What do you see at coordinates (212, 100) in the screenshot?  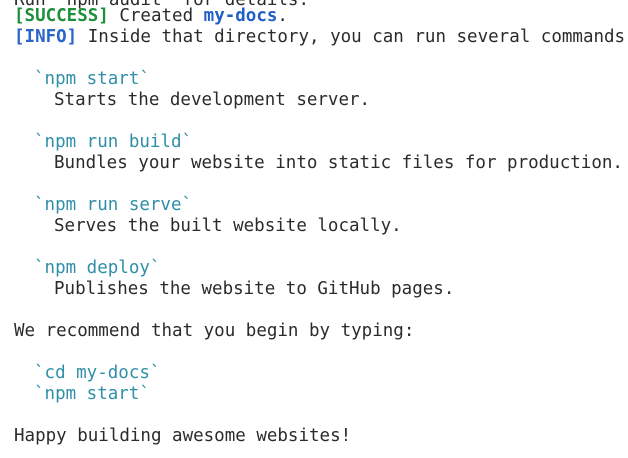 I see `command-desc-start: Starts the development server.` at bounding box center [212, 100].